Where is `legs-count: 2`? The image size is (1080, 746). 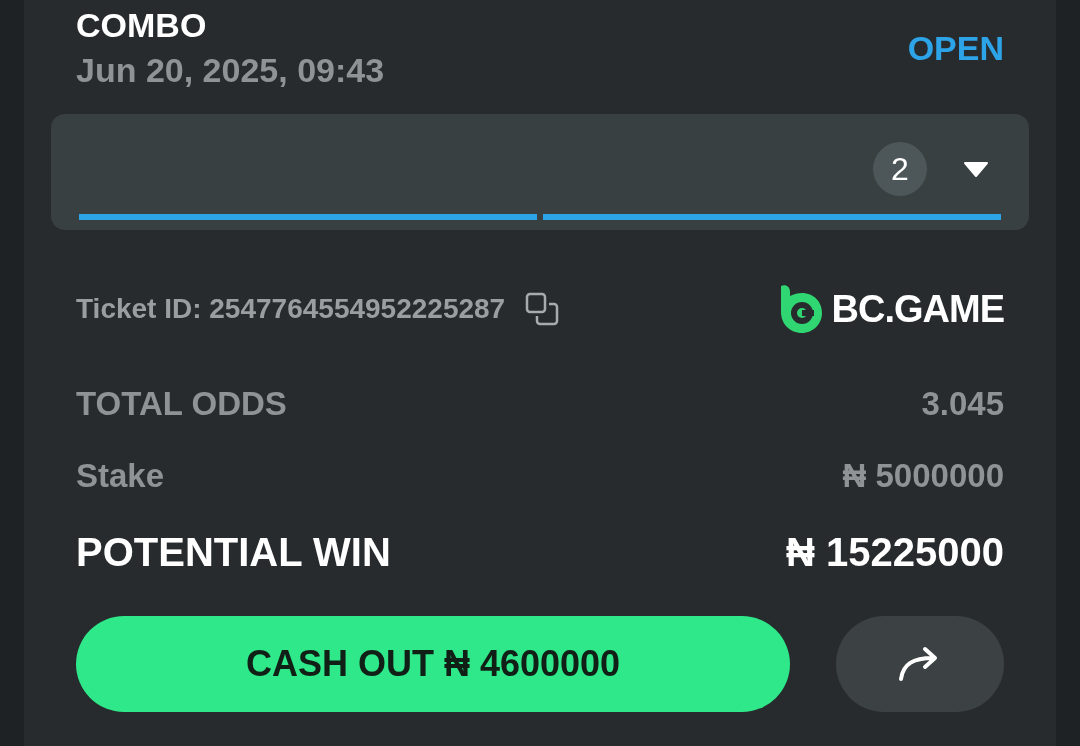 legs-count: 2 is located at coordinates (900, 169).